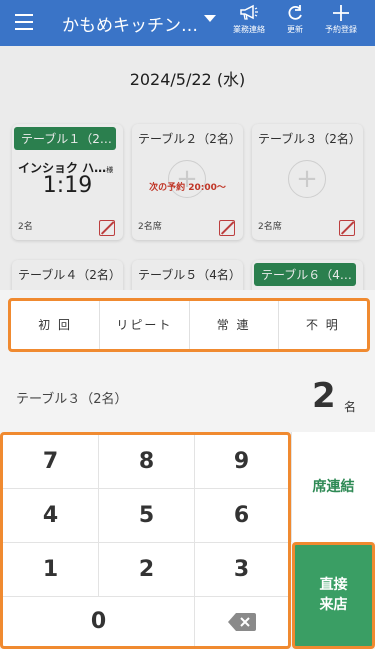  What do you see at coordinates (323, 325) in the screenshot?
I see `customer-type-unknown: 不 明` at bounding box center [323, 325].